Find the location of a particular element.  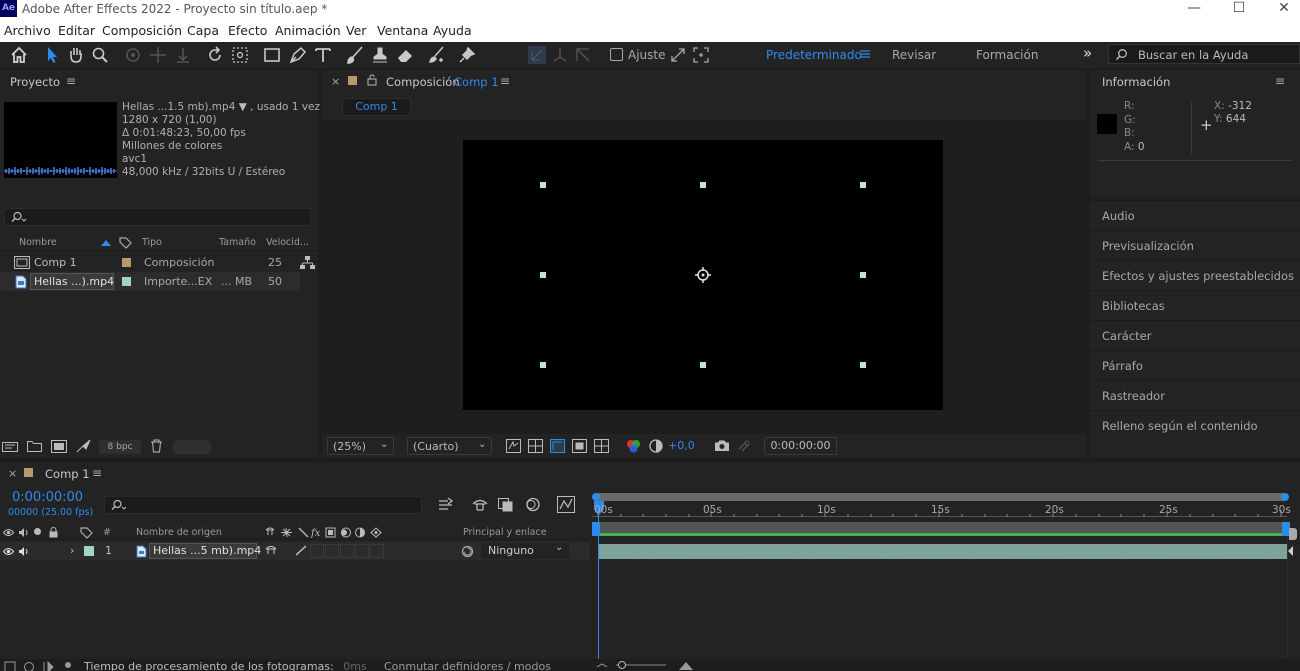

project-item-footage: Hellas ...).mp4 Importe...EX ... MB 50 is located at coordinates (150, 281).